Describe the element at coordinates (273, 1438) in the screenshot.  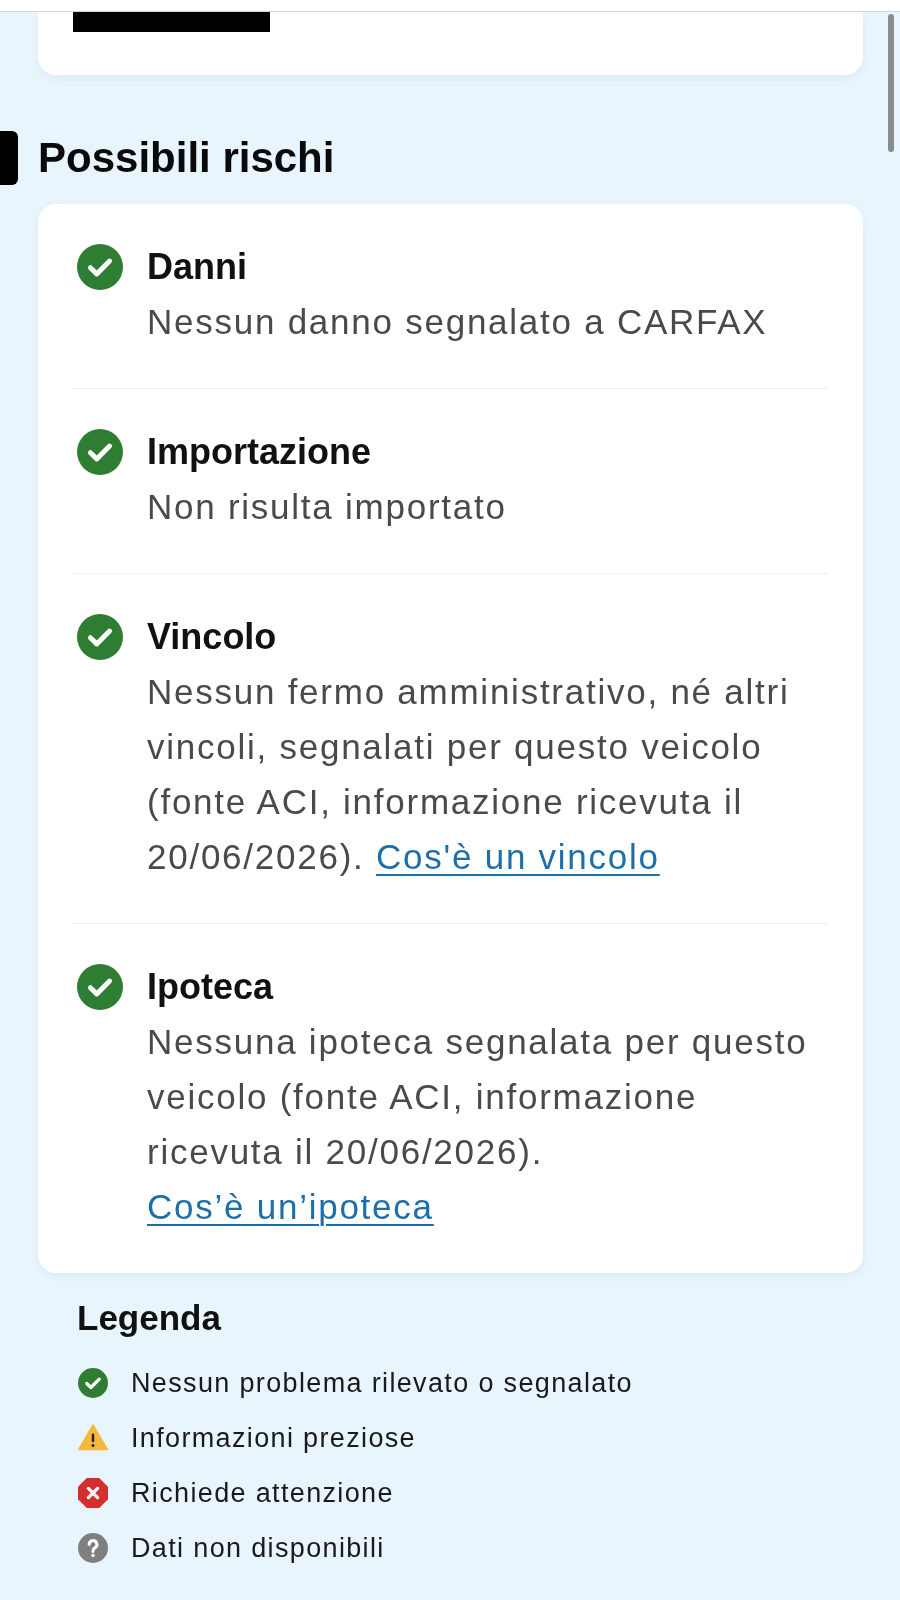
I see `legend-label: Informazioni preziose` at that location.